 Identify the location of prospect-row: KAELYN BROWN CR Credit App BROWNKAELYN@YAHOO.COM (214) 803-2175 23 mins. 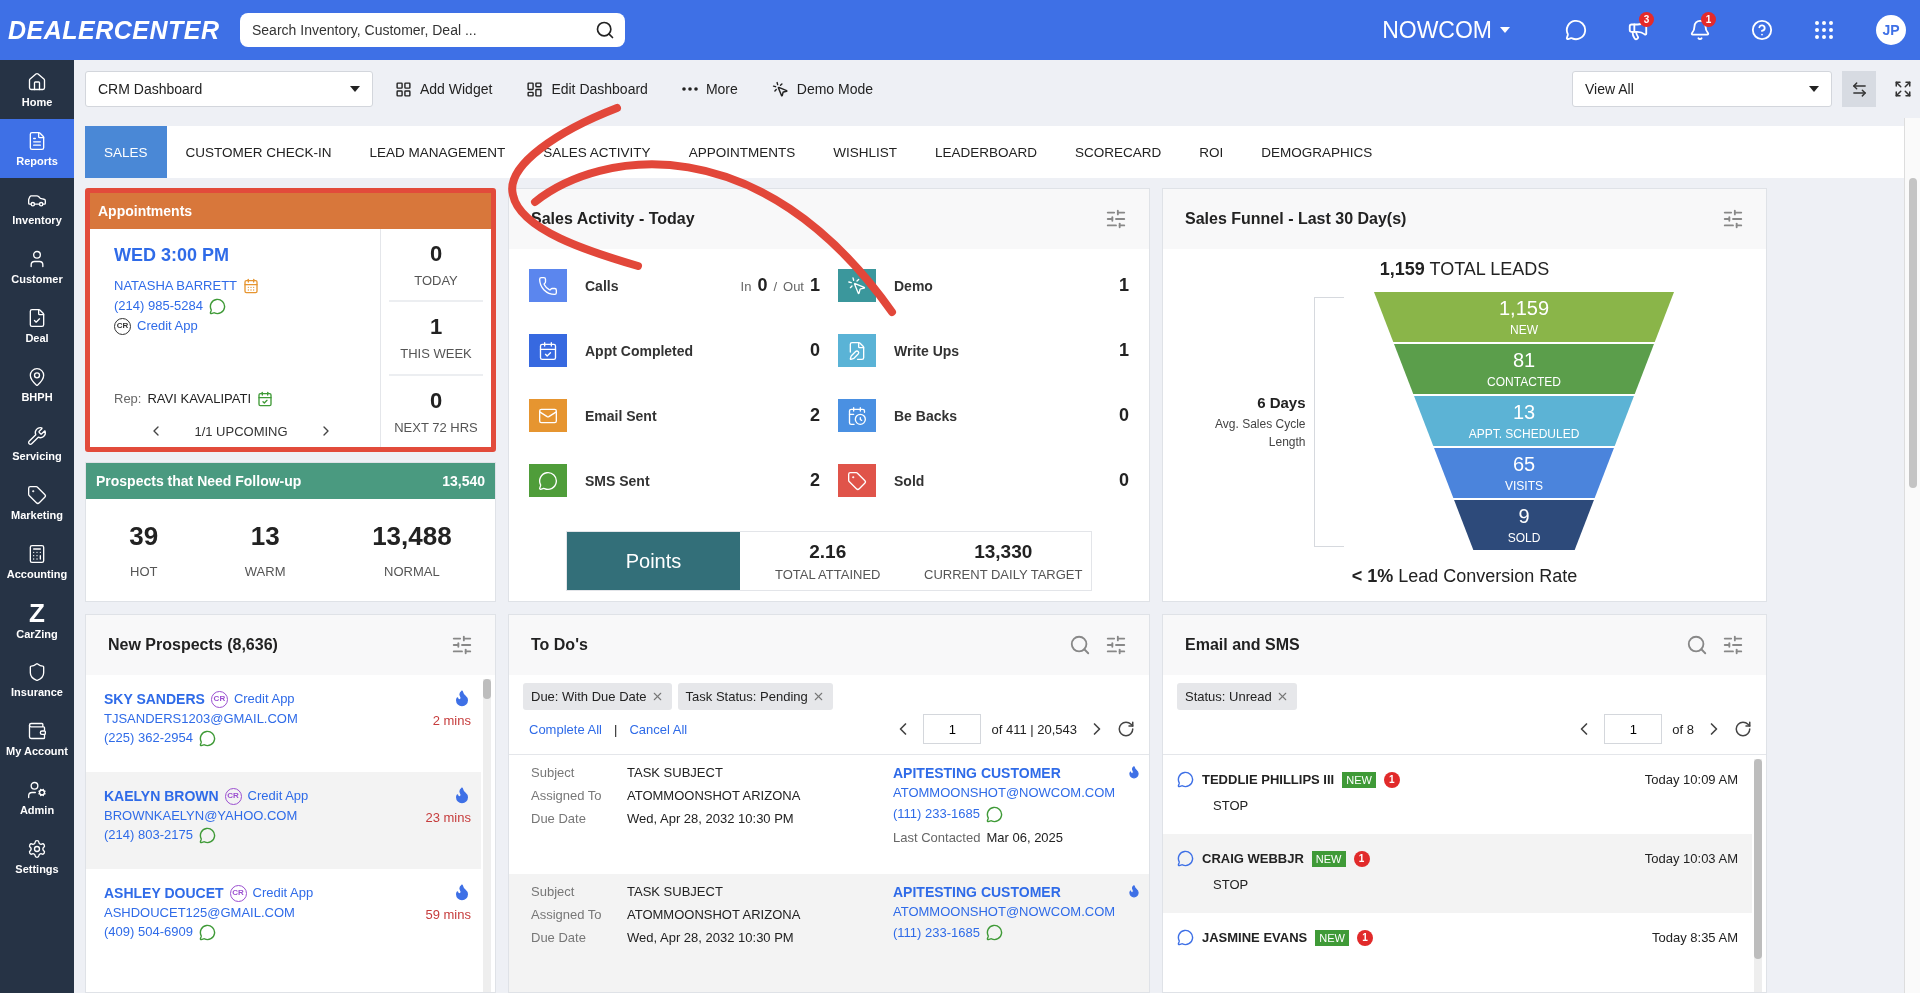
(283, 820).